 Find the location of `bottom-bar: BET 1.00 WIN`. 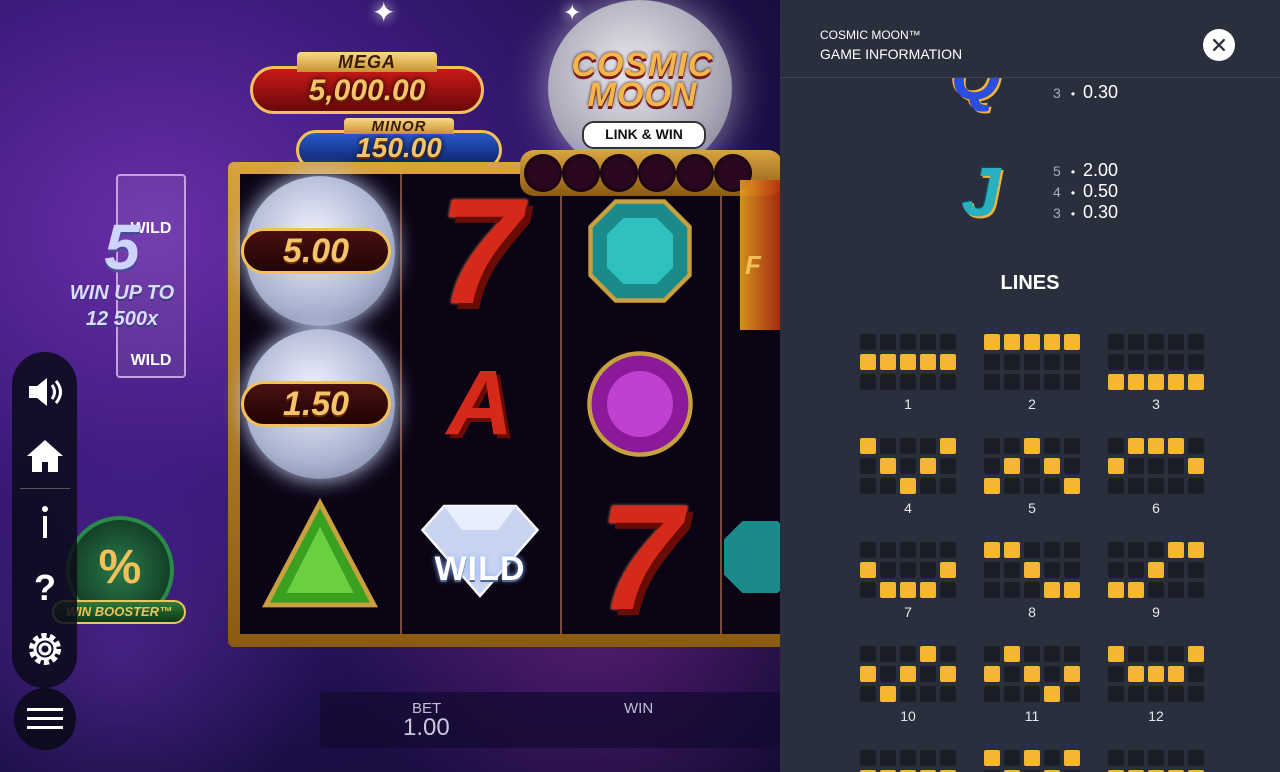

bottom-bar: BET 1.00 WIN is located at coordinates (550, 720).